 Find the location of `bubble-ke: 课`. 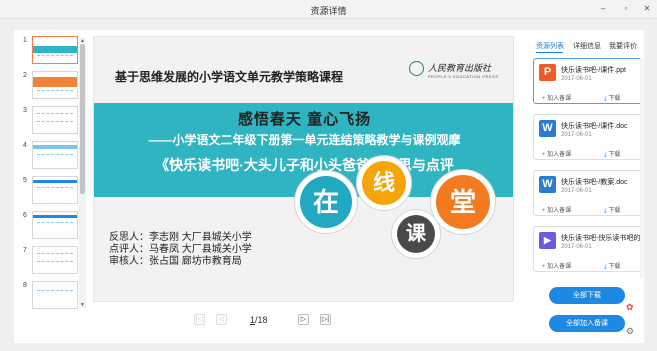

bubble-ke: 课 is located at coordinates (416, 234).